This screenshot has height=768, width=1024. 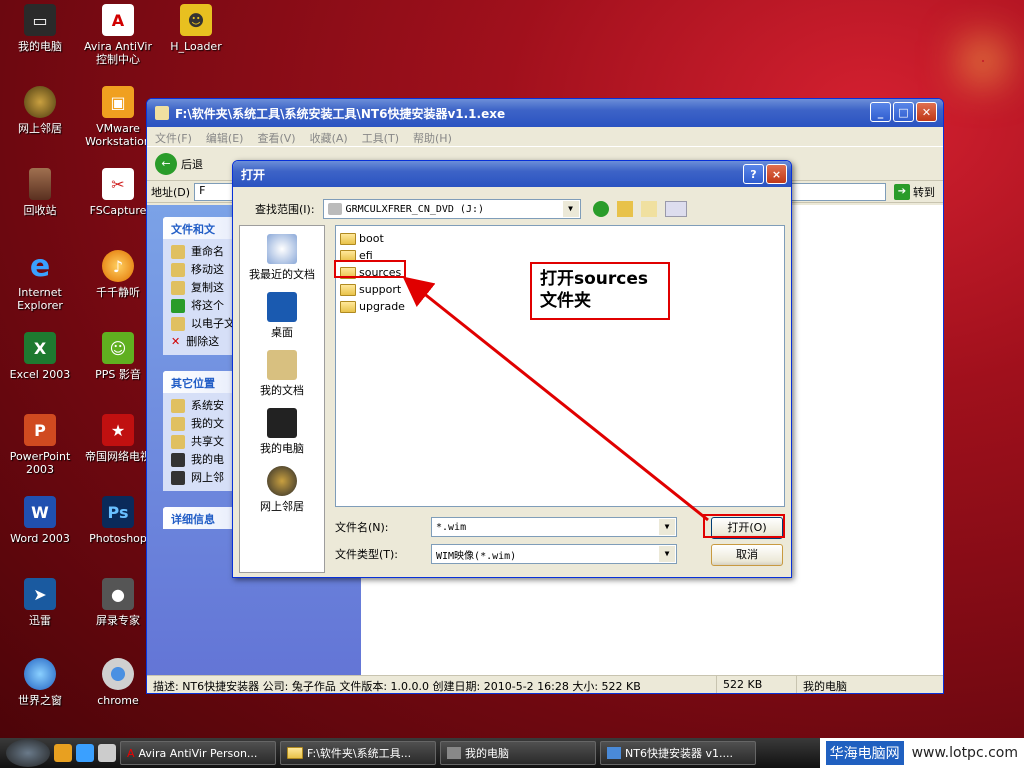 I want to click on computer-icon, so click(x=454, y=753).